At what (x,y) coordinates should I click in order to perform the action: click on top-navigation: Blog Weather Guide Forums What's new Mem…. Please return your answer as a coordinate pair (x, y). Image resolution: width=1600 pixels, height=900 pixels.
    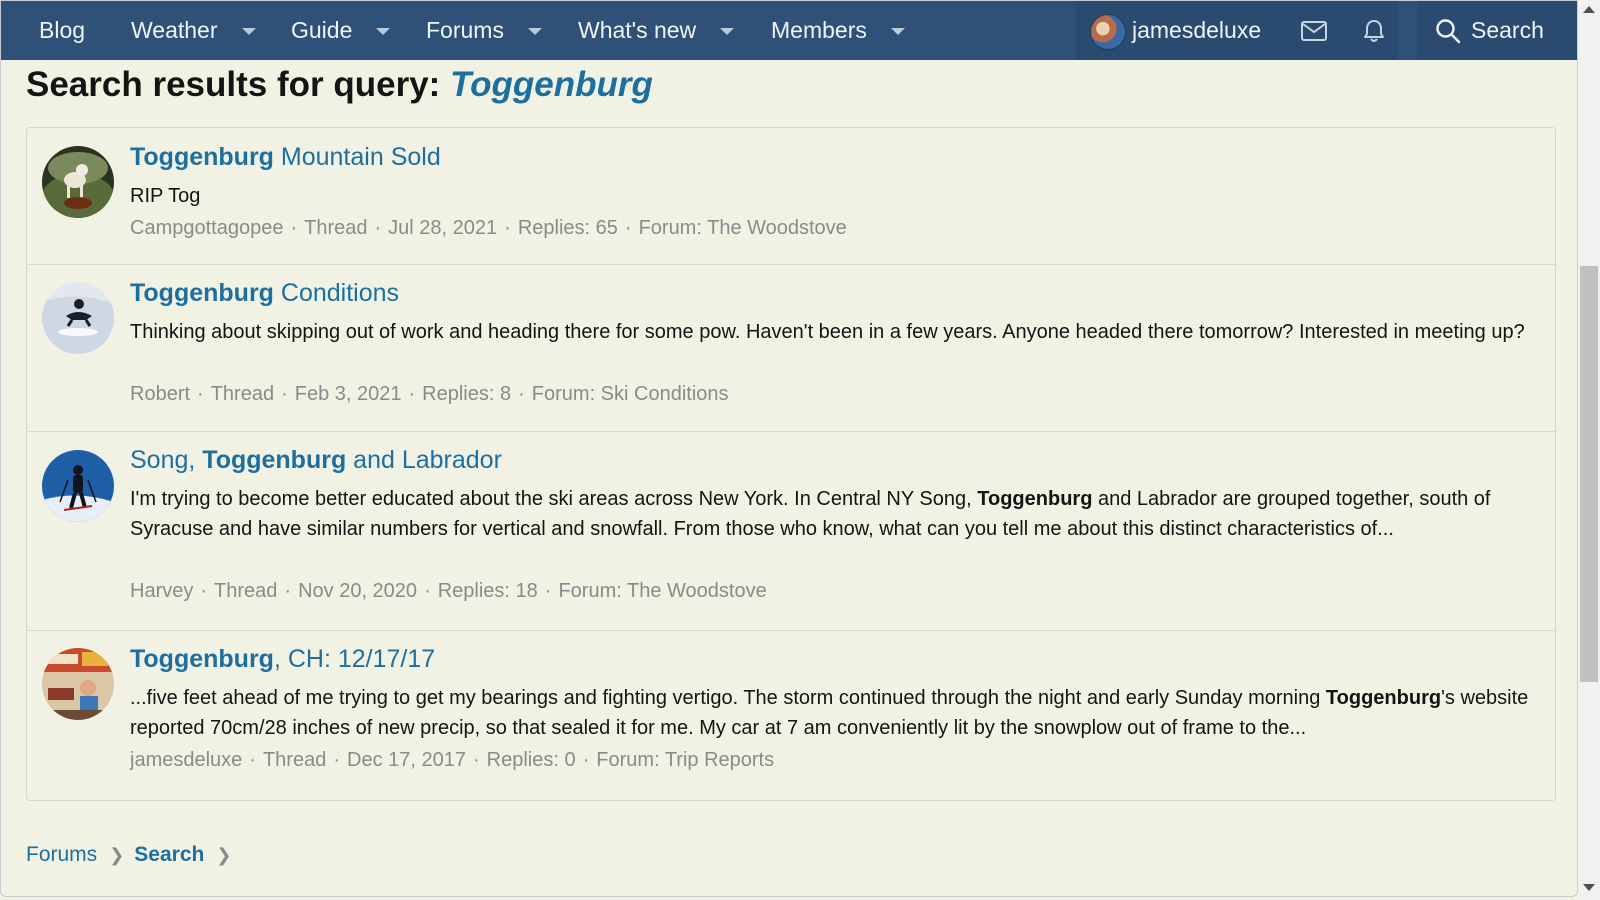
    Looking at the image, I should click on (789, 30).